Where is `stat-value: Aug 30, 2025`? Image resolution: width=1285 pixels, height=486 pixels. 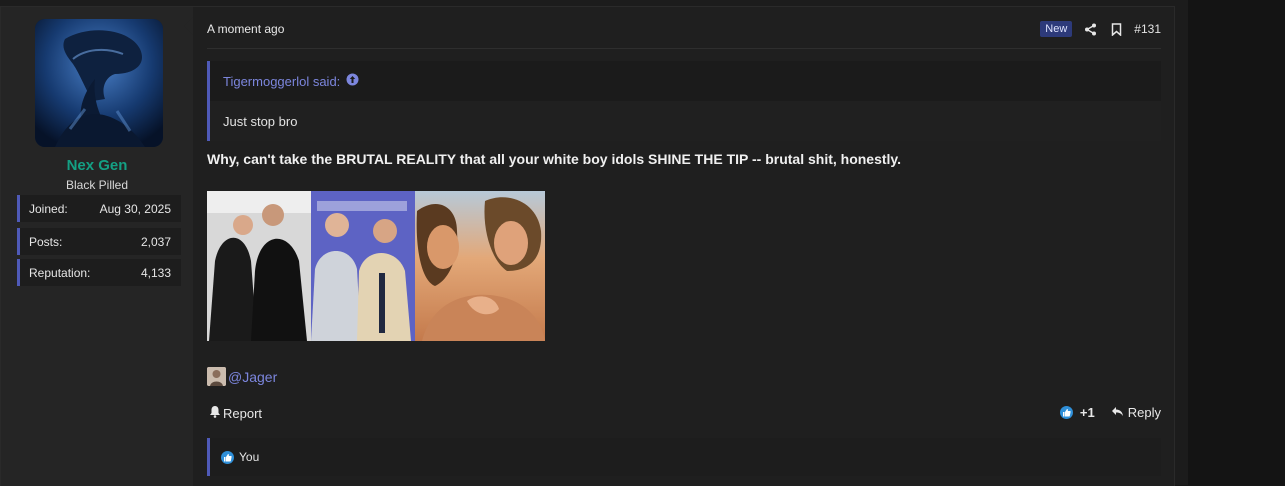 stat-value: Aug 30, 2025 is located at coordinates (135, 208).